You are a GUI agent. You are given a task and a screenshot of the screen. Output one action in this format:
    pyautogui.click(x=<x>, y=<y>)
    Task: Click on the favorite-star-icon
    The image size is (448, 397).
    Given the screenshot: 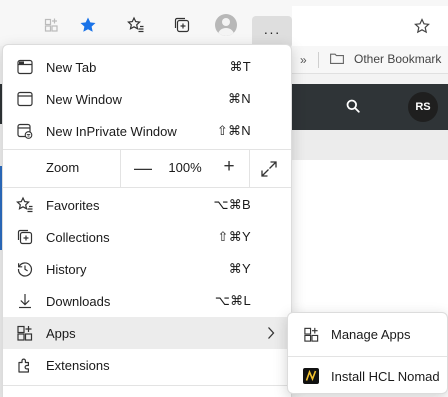 What is the action you would take?
    pyautogui.click(x=88, y=25)
    